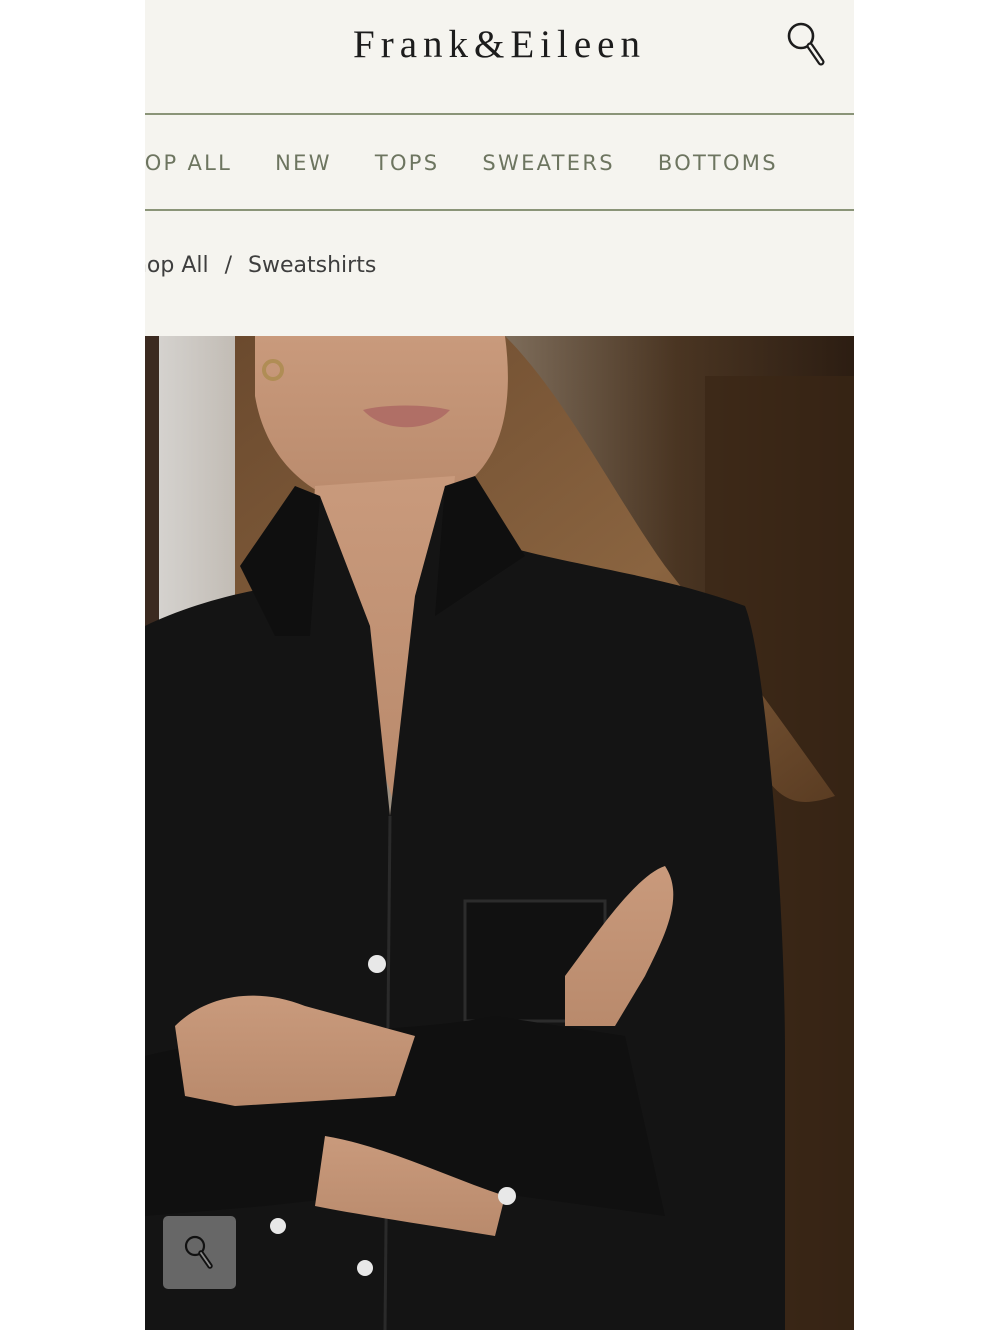  Describe the element at coordinates (407, 163) in the screenshot. I see `nav-item-tops: TOPS` at that location.